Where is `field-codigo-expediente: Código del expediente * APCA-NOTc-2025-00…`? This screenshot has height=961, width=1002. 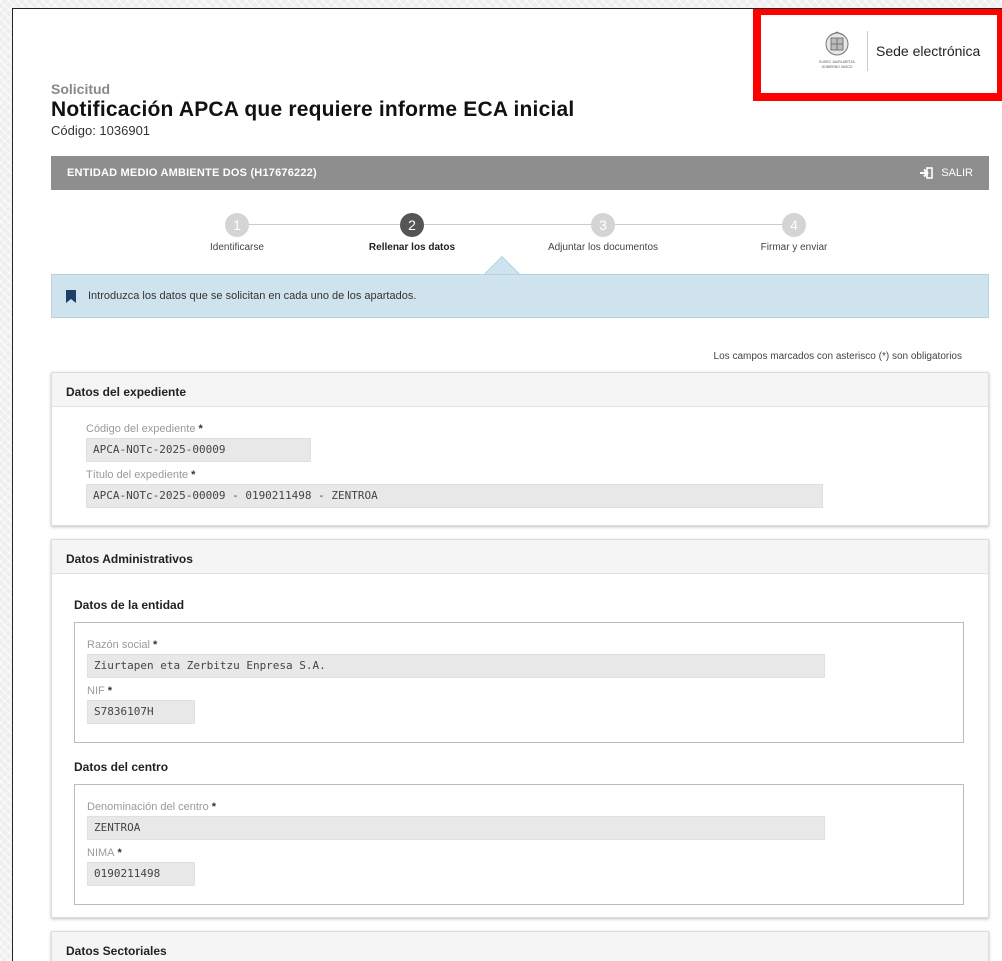
field-codigo-expediente: Código del expediente * APCA-NOTc-2025-00… is located at coordinates (198, 442).